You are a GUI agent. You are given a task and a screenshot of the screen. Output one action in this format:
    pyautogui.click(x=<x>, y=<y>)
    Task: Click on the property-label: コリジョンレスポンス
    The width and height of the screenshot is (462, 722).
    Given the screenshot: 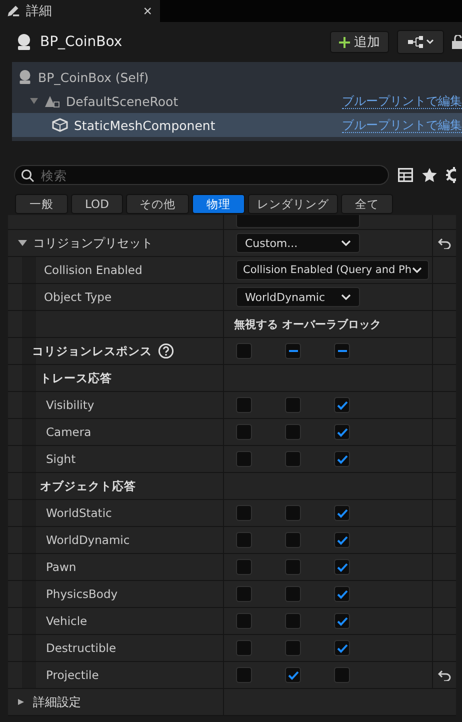 What is the action you would take?
    pyautogui.click(x=91, y=351)
    